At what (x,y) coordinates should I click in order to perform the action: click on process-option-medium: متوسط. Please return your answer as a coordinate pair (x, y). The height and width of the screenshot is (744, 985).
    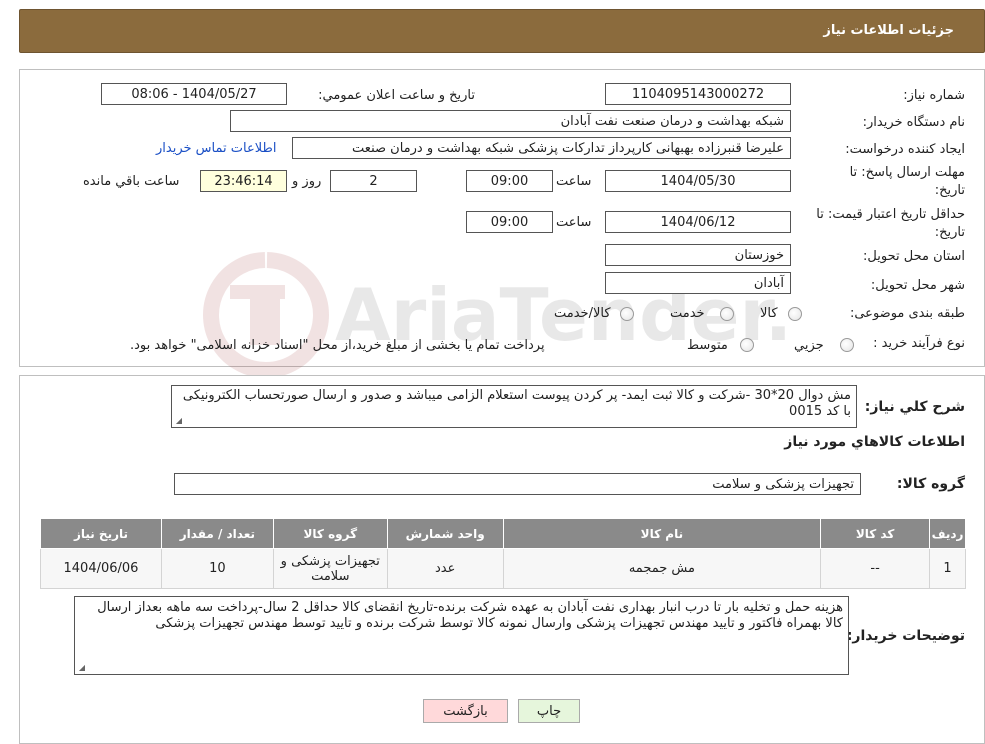
    Looking at the image, I should click on (707, 345).